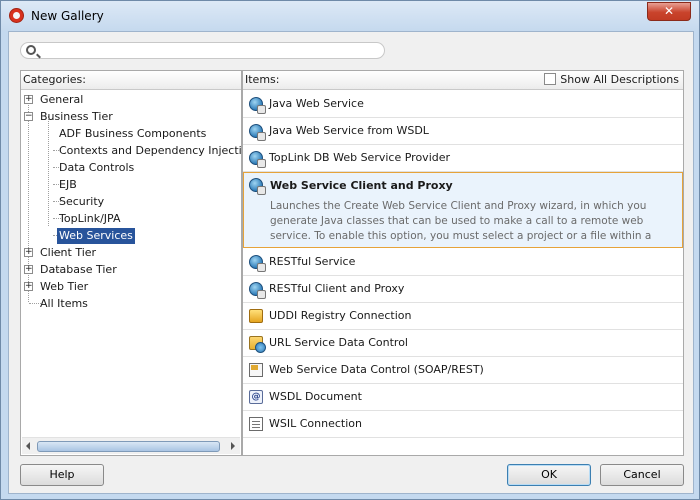 This screenshot has width=700, height=500. What do you see at coordinates (128, 446) in the screenshot?
I see `scrollbar-thumb` at bounding box center [128, 446].